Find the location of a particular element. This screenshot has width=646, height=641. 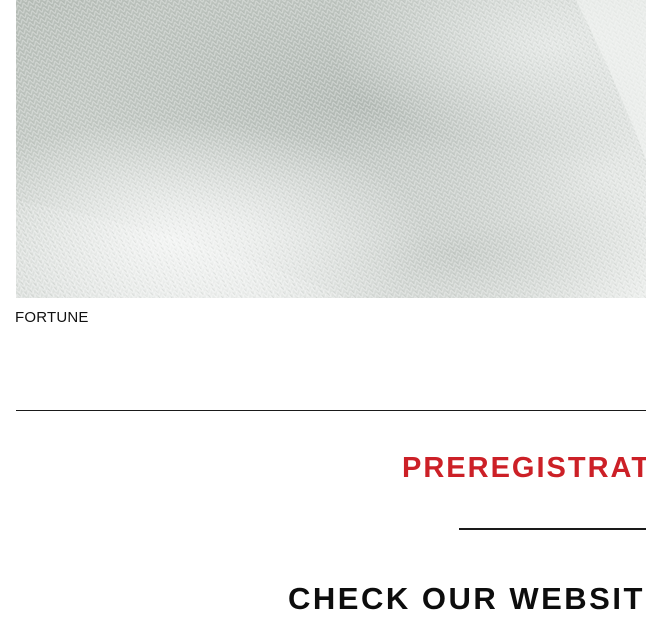

check-website-heading: CHECK OUR WEBSITE is located at coordinates (467, 599).